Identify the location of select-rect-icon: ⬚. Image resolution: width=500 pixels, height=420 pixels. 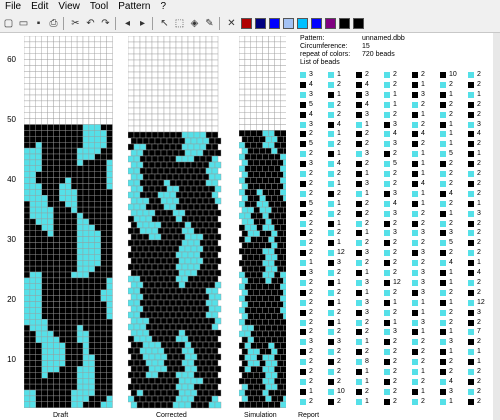
(179, 23).